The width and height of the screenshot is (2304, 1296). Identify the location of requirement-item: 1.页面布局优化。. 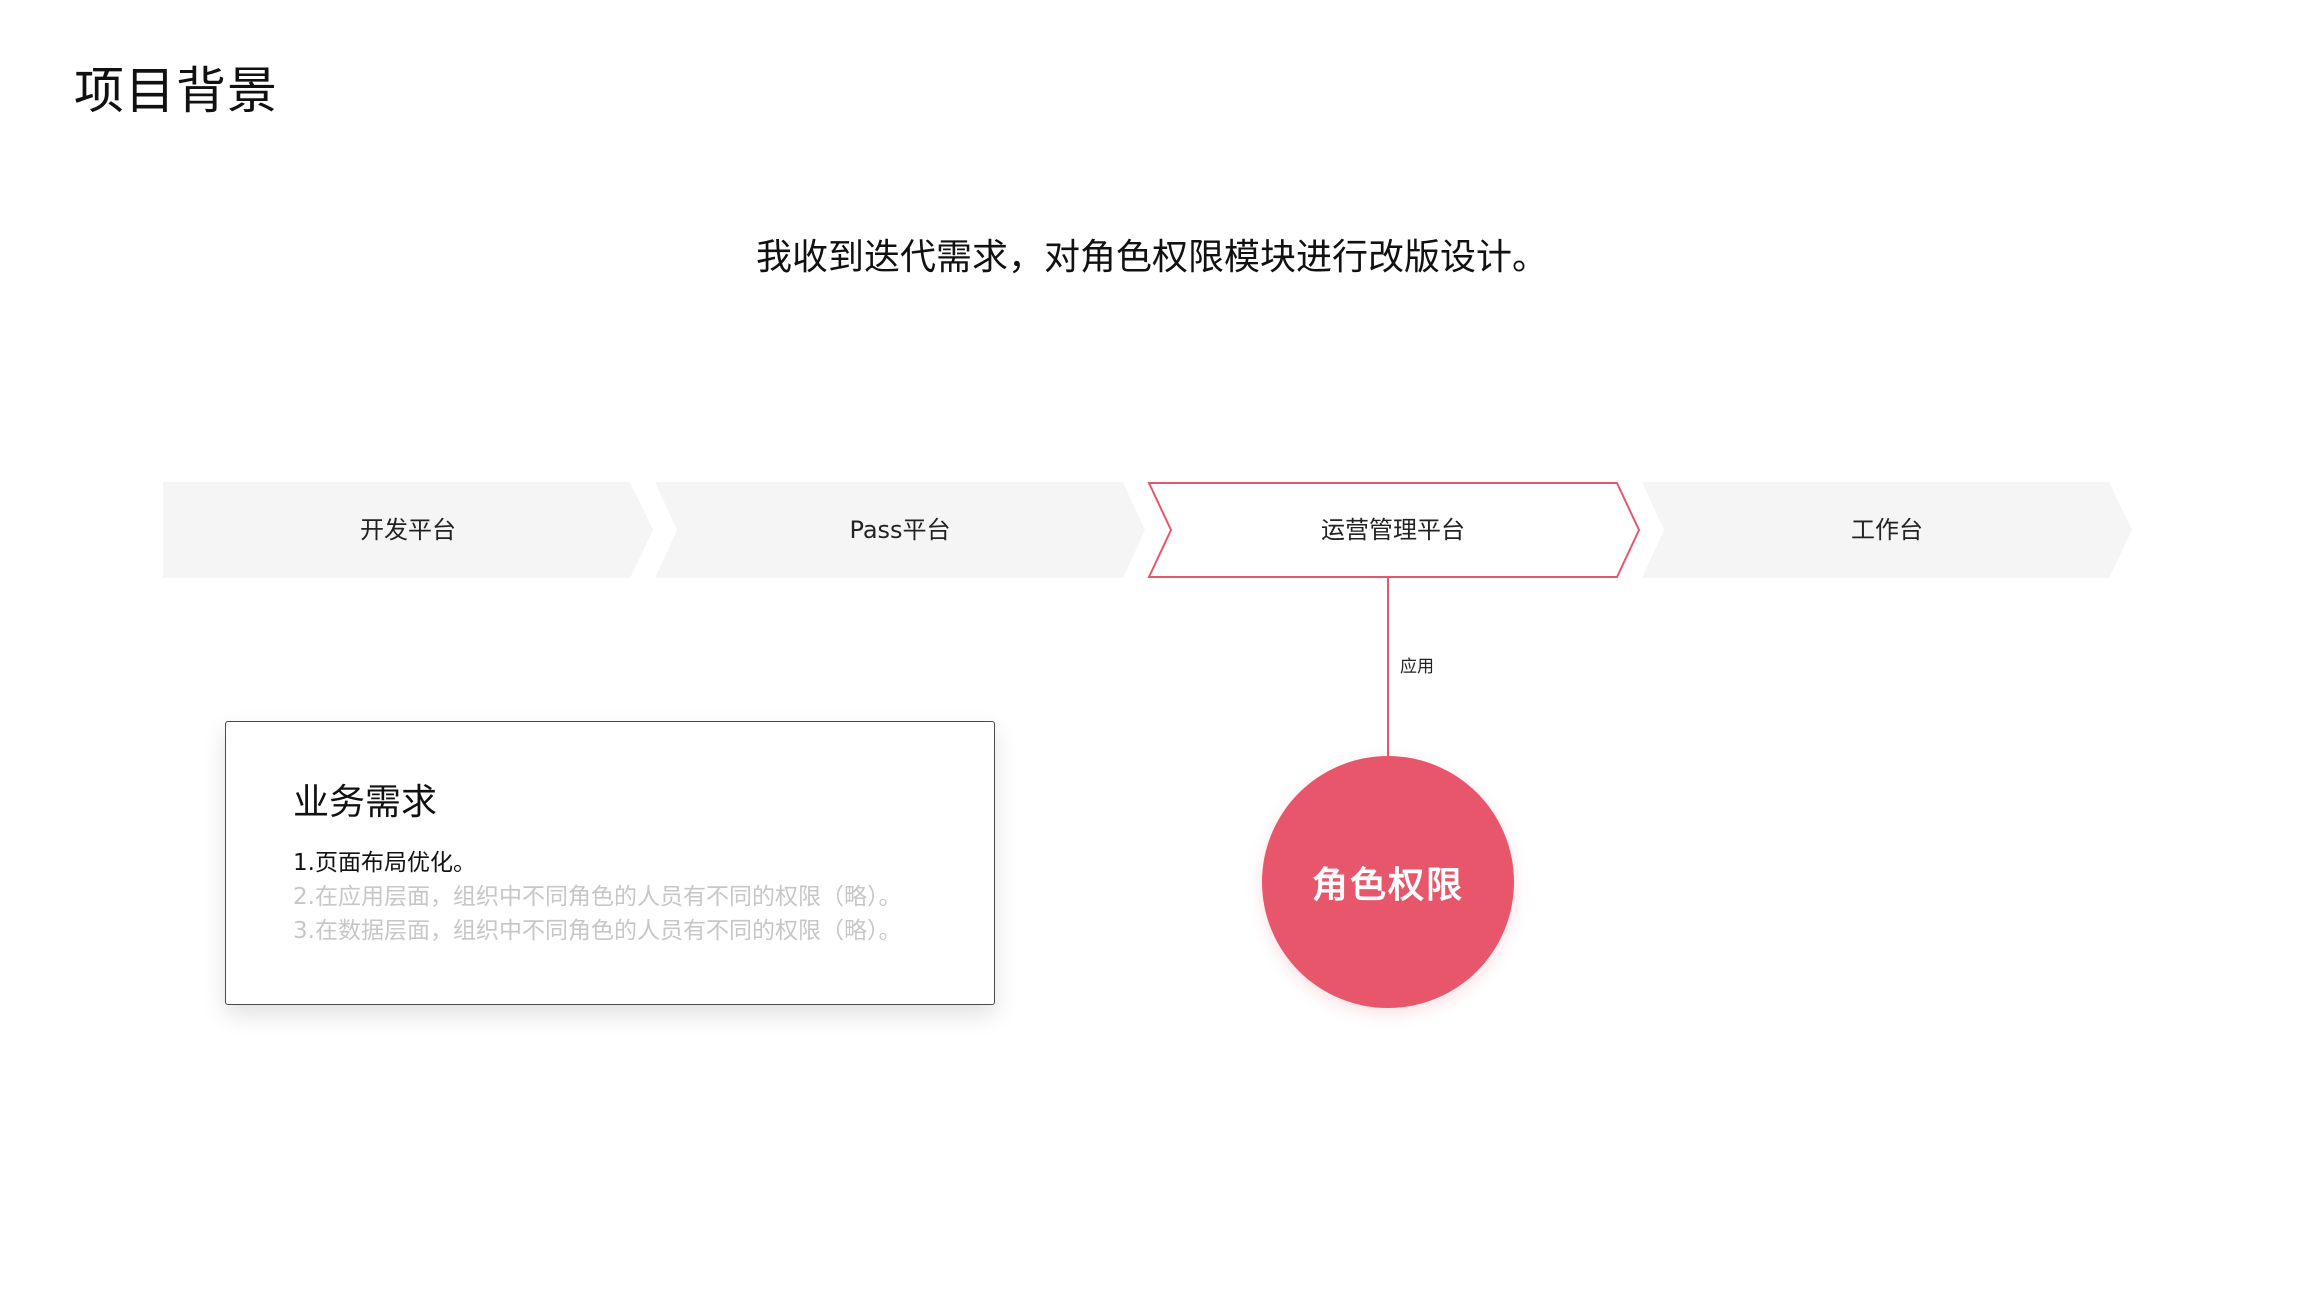
(384, 863).